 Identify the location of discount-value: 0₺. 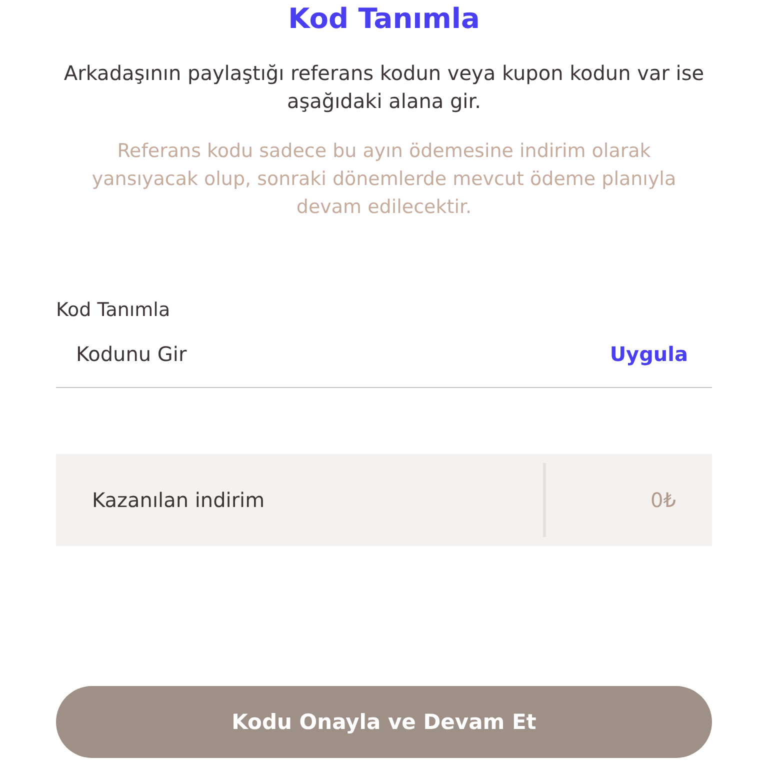
(663, 500).